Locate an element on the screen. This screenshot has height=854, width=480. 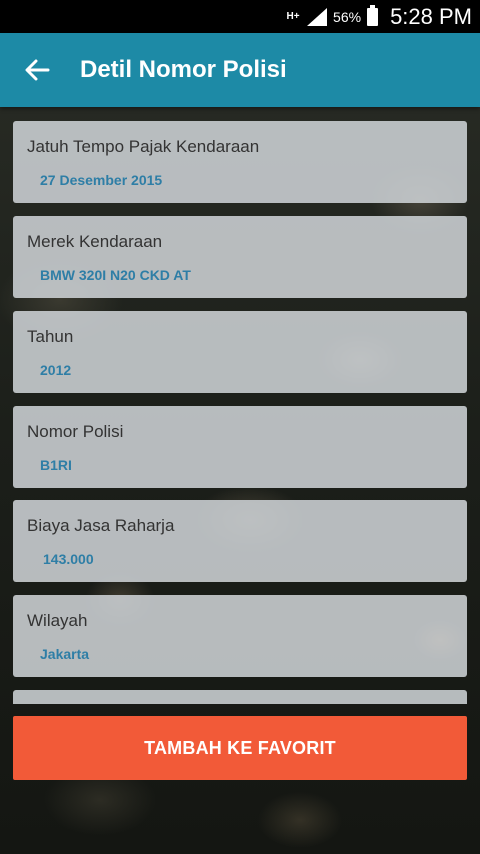
detail-card-region: Wilayah Jakarta is located at coordinates (240, 636).